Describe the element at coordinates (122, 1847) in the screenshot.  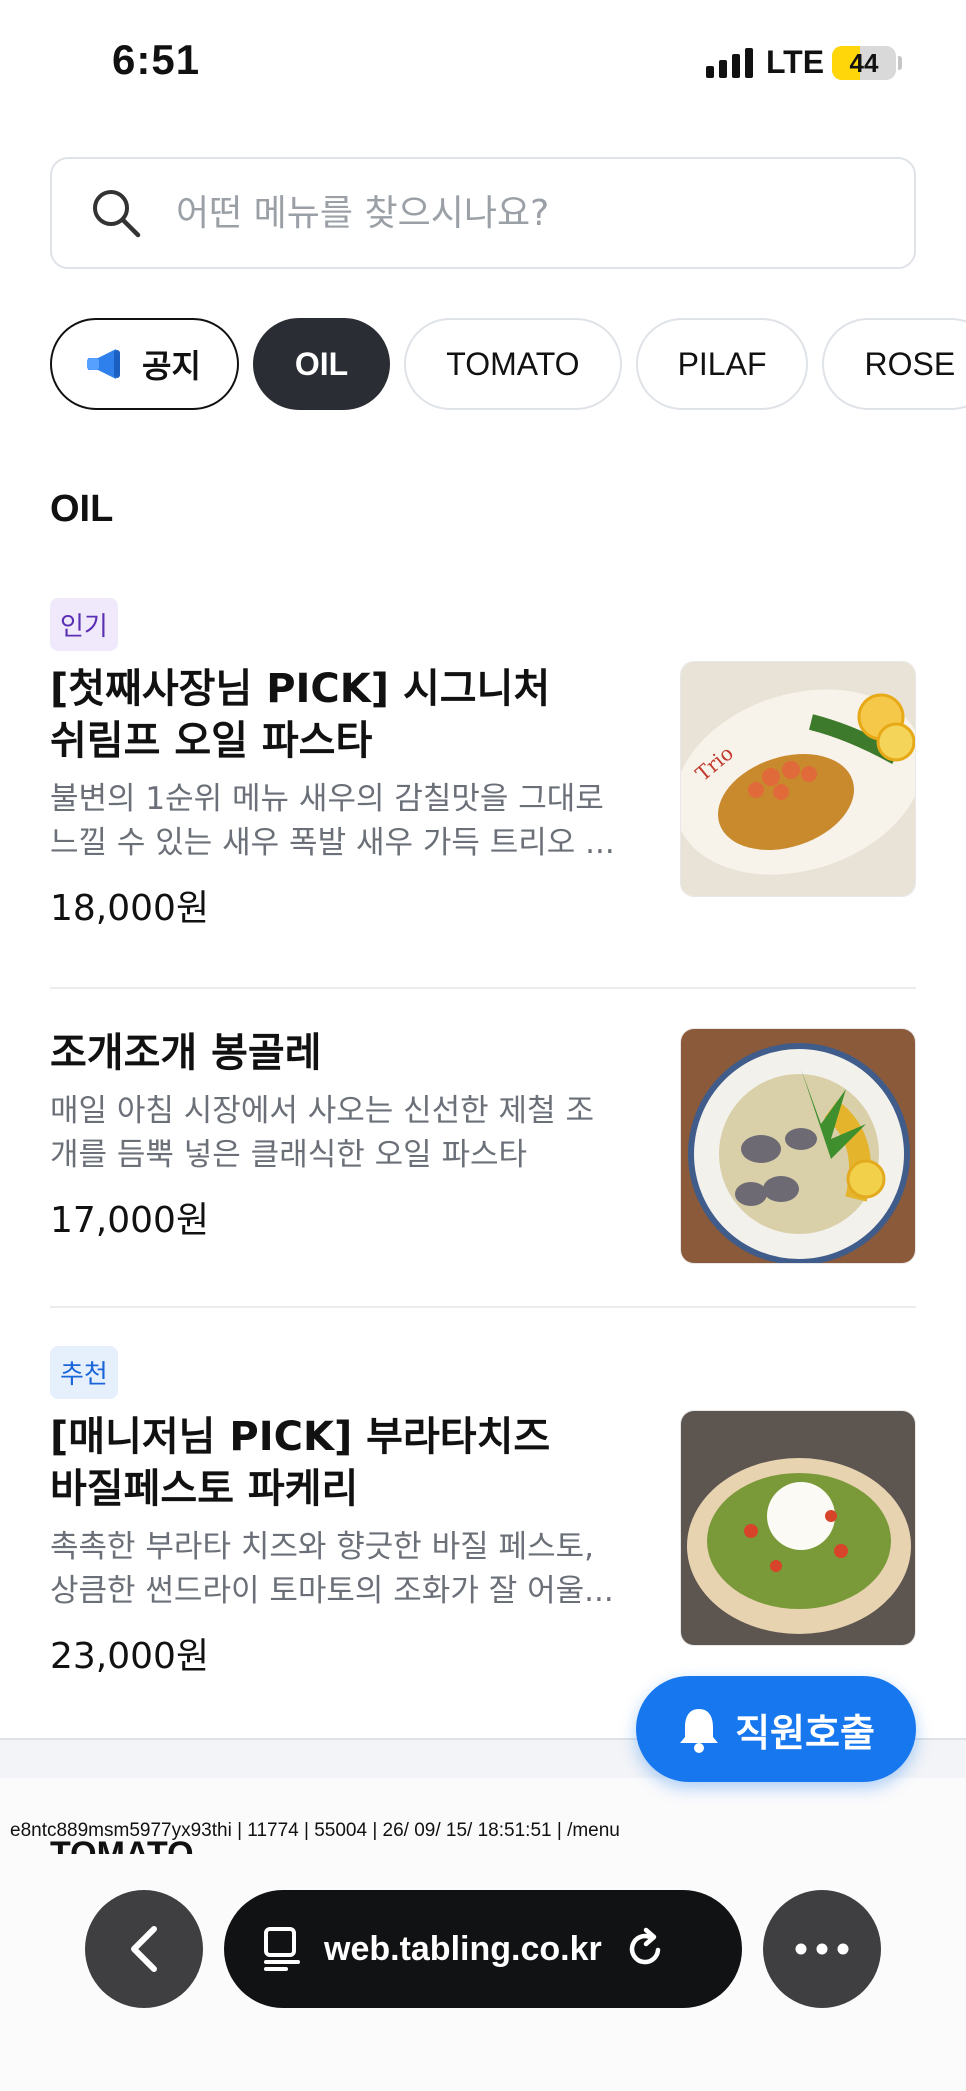
I see `next-section-title: TOMATO` at that location.